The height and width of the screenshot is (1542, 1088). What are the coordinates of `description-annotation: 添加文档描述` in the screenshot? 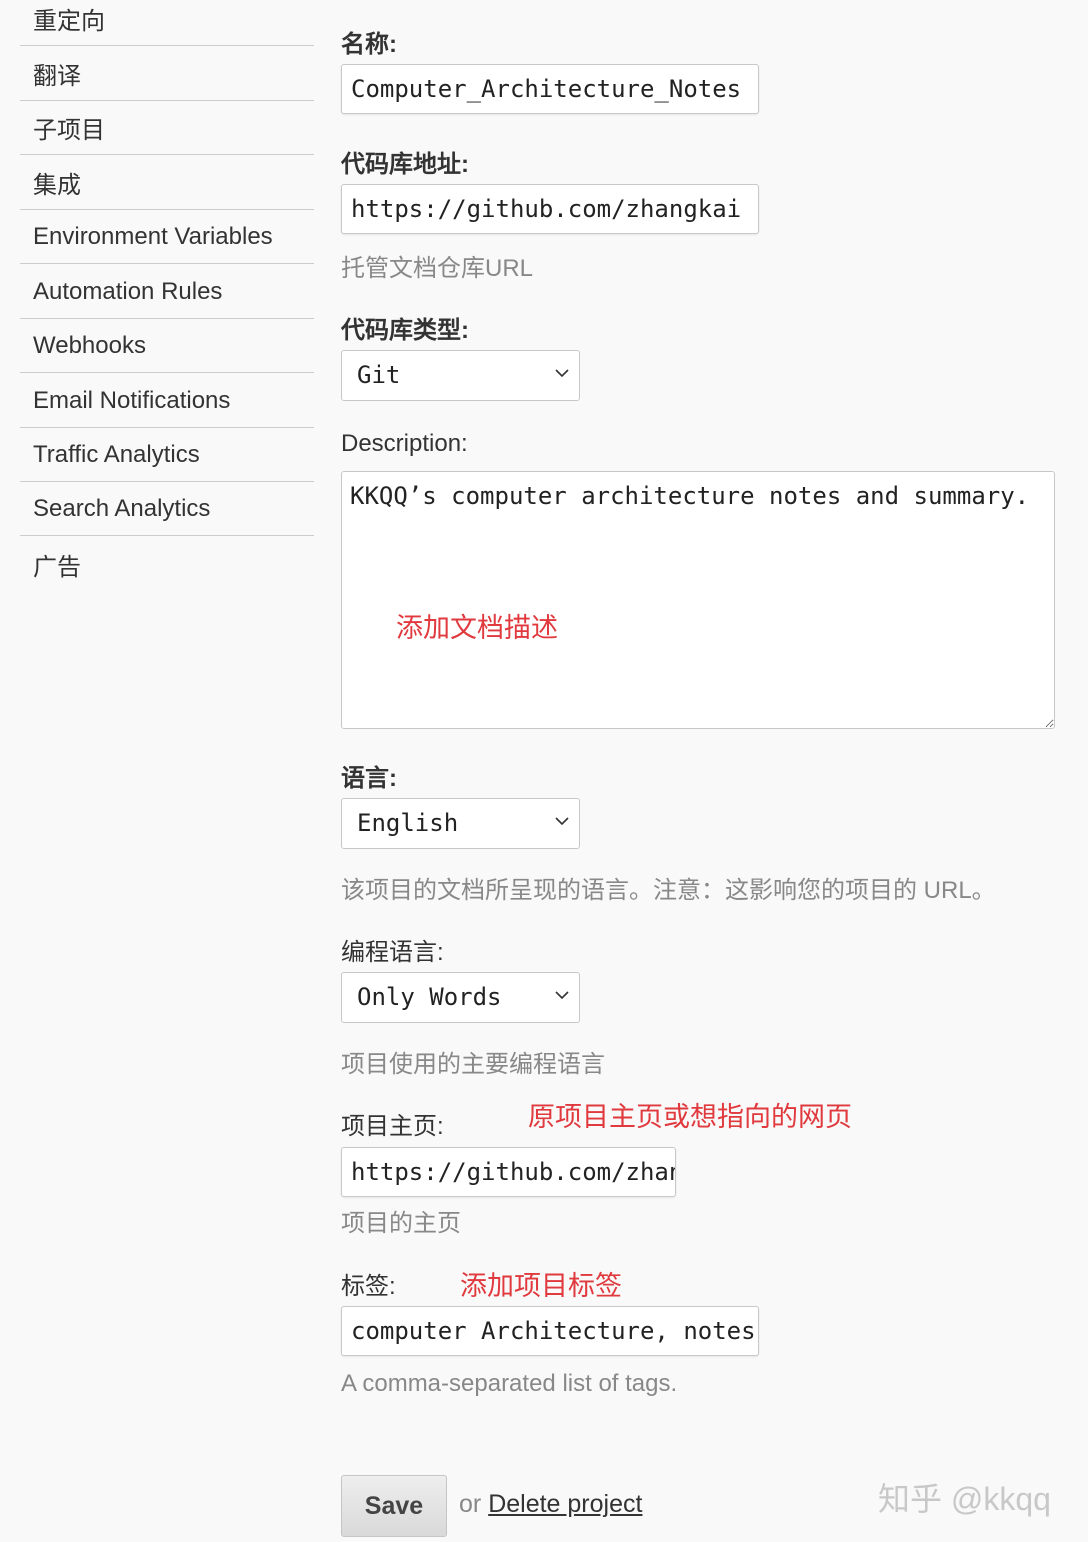 It's located at (477, 628).